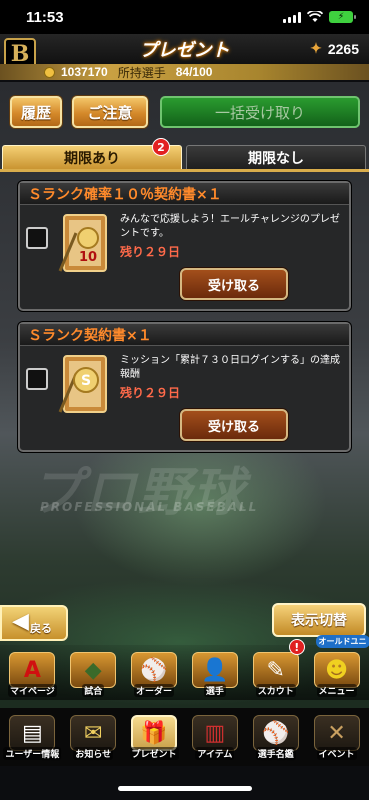  Describe the element at coordinates (215, 753) in the screenshot. I see `nav-label: アイテム` at that location.